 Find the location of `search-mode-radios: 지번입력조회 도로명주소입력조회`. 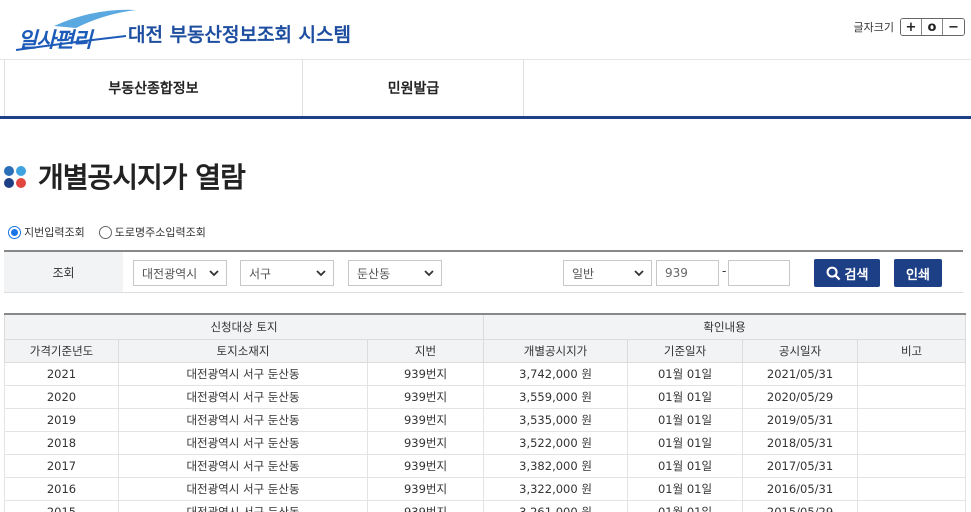

search-mode-radios: 지번입력조회 도로명주소입력조회 is located at coordinates (114, 232).